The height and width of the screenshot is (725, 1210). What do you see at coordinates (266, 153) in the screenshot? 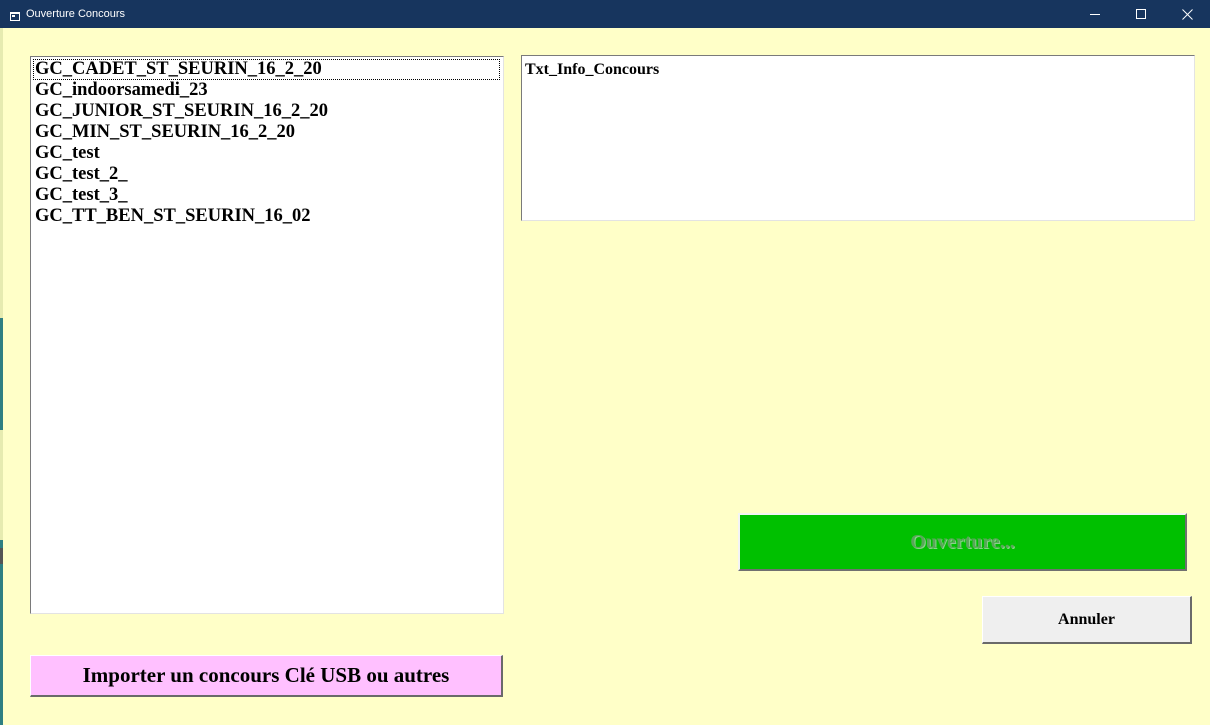
I see `list-item: GC_test` at bounding box center [266, 153].